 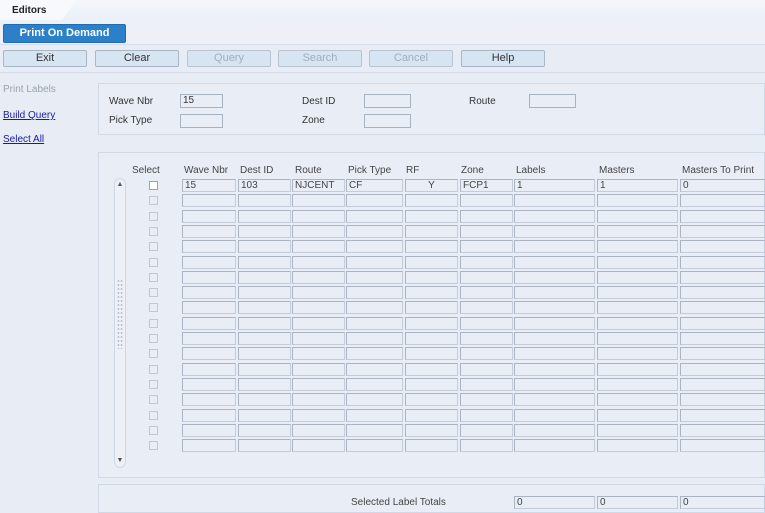 I want to click on select-all-link: Select All, so click(x=23, y=139).